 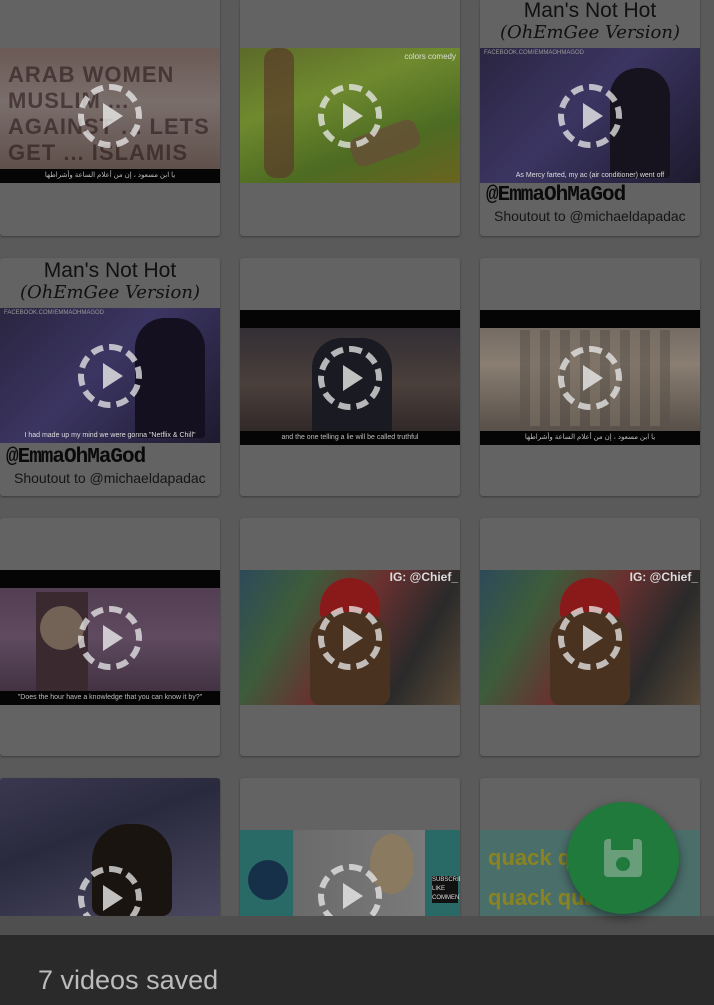 I want to click on snackbar-message: 7 videos saved, so click(x=128, y=980).